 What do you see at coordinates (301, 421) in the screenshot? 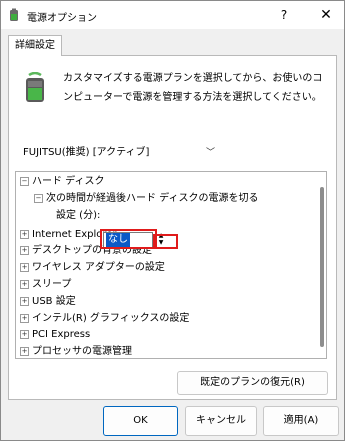
I see `apply-button: 適用(A)` at bounding box center [301, 421].